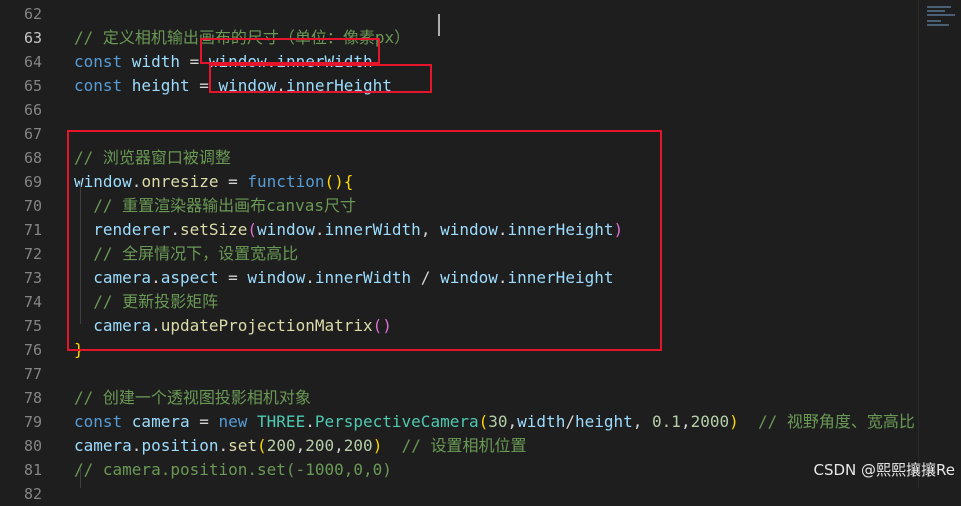  I want to click on code-comment: // camera.position.set(-1000,0,0), so click(233, 469).